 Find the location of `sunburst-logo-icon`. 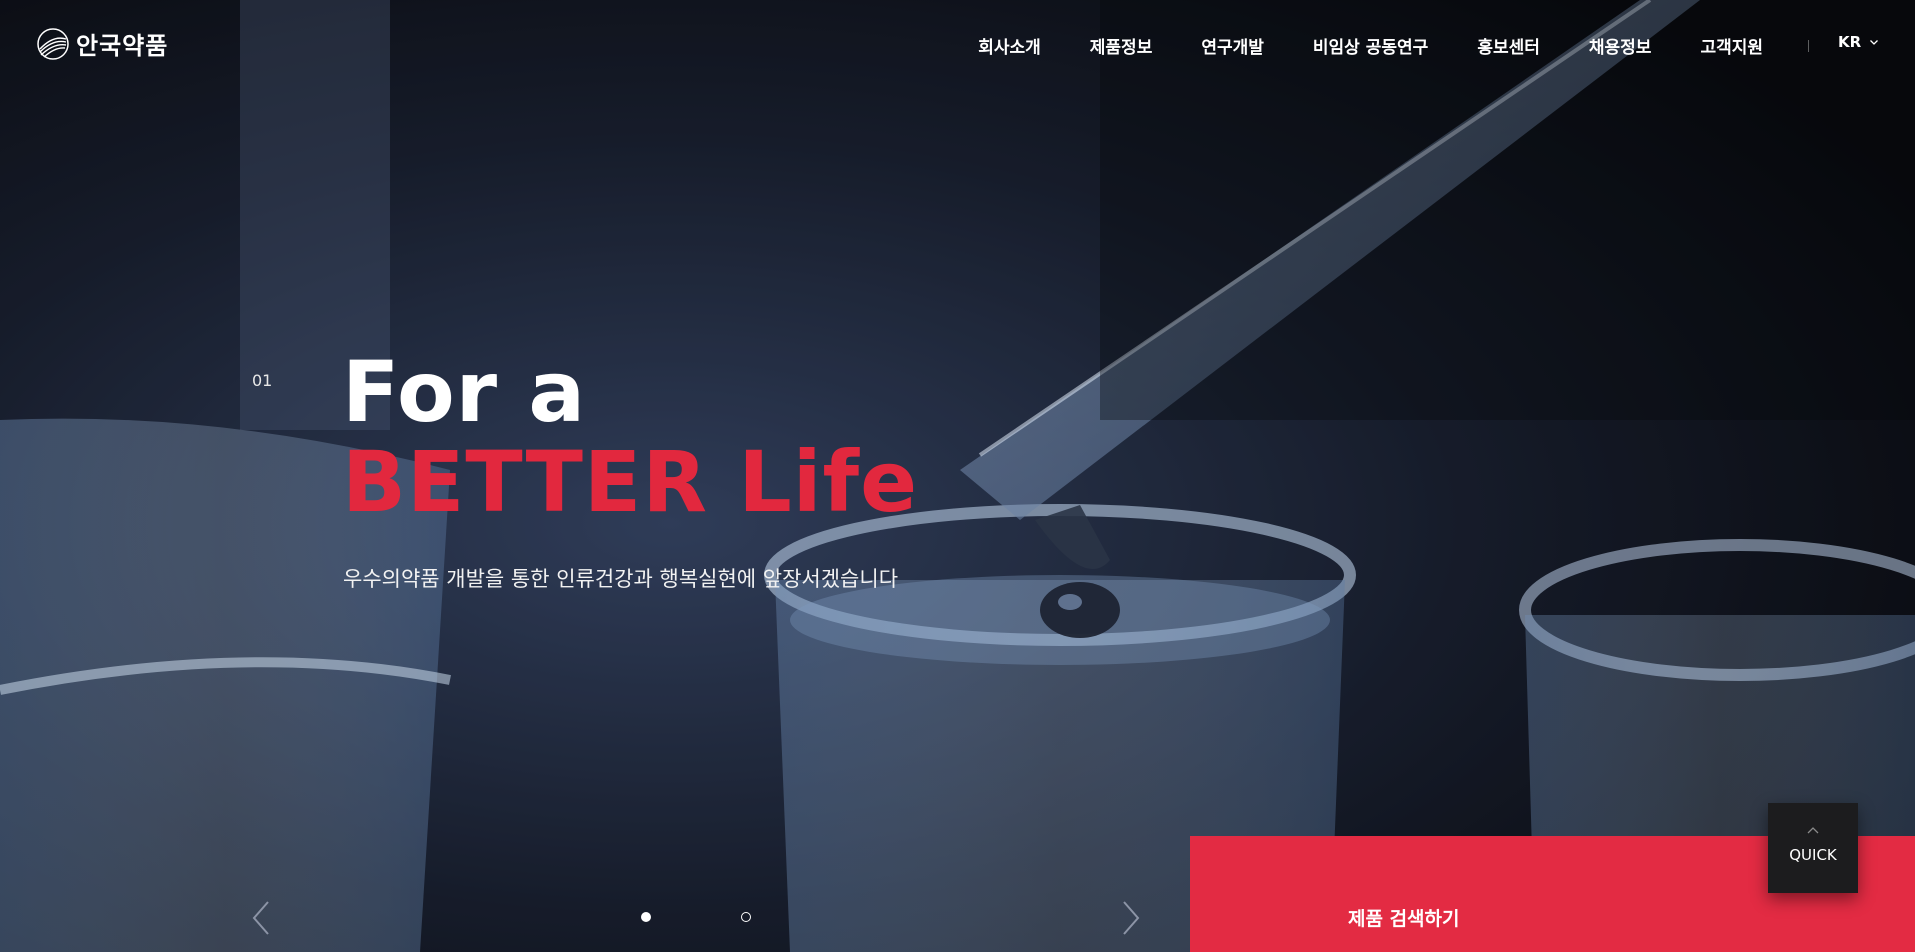

sunburst-logo-icon is located at coordinates (53, 43).